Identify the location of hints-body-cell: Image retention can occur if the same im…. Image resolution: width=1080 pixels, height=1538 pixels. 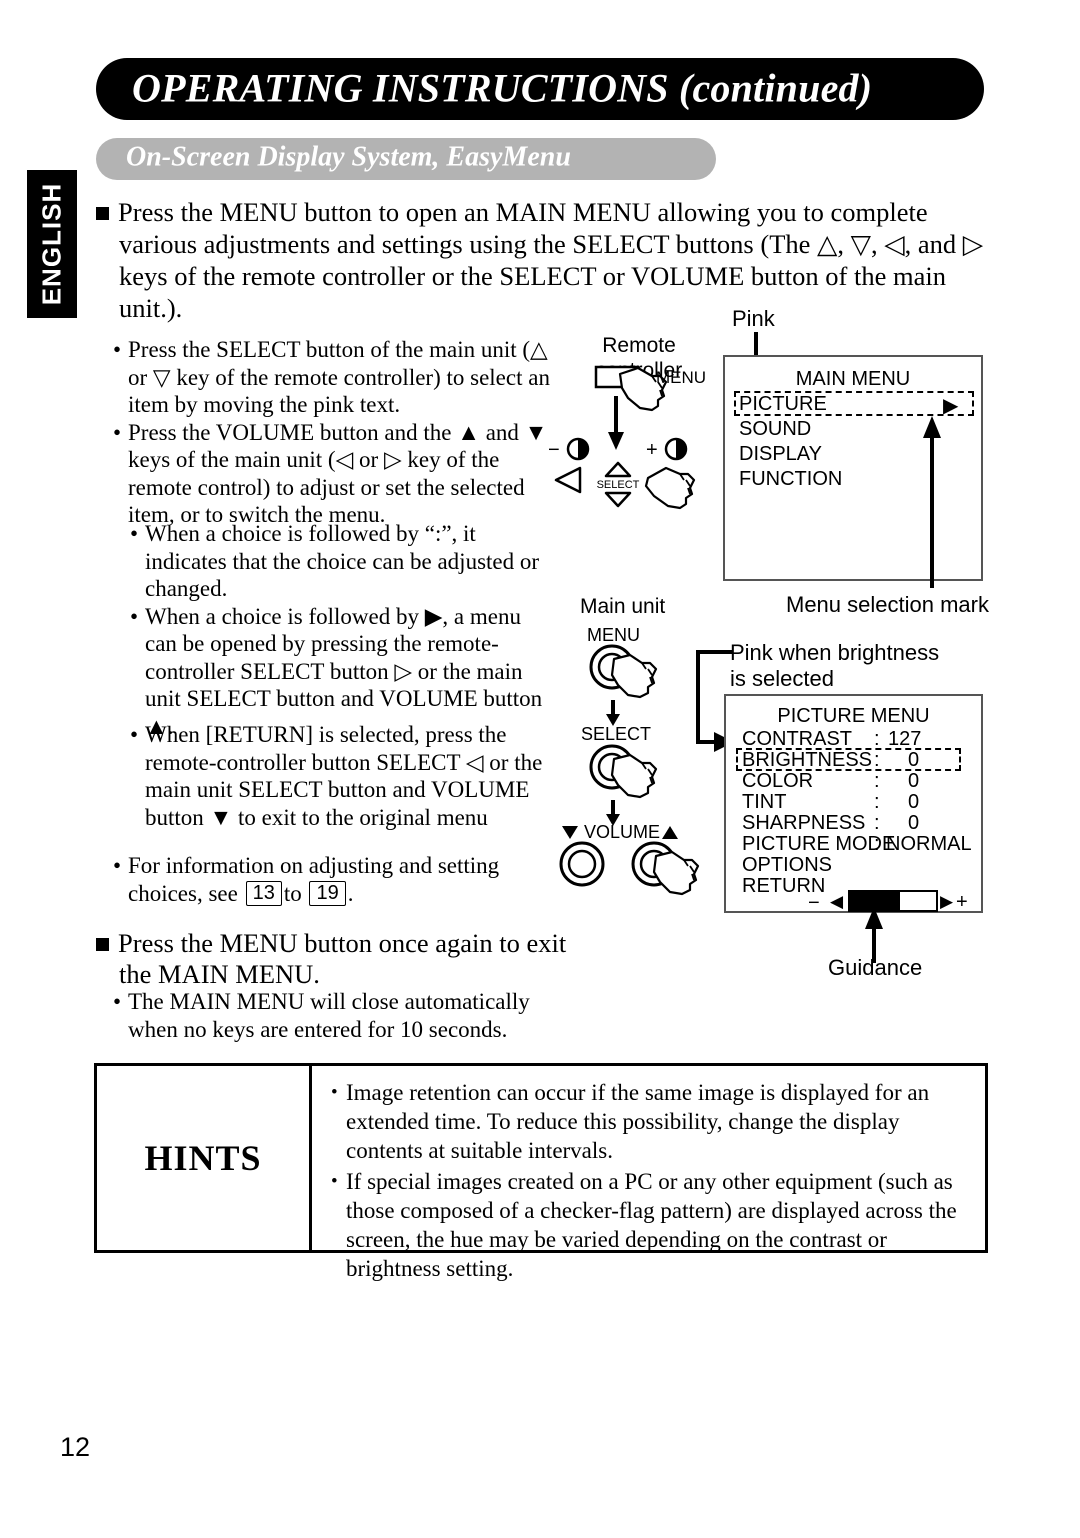
(650, 1173).